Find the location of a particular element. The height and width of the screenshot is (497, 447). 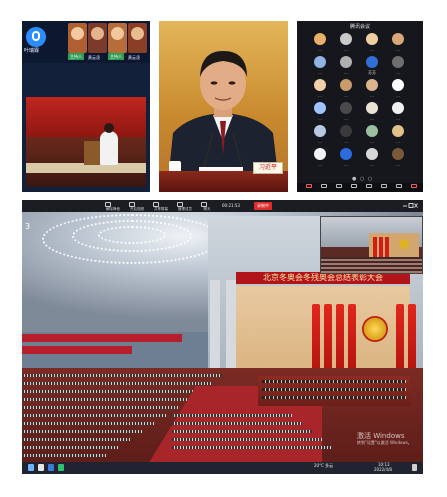

mute-icon is located at coordinates (309, 187).